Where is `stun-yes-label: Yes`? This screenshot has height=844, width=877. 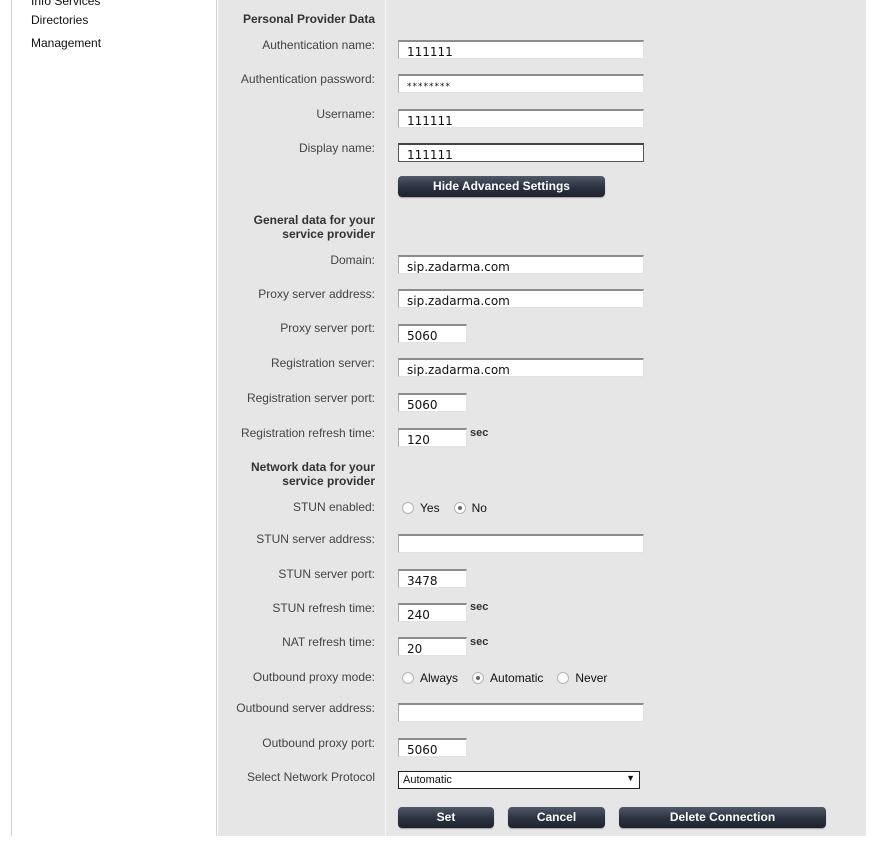
stun-yes-label: Yes is located at coordinates (430, 508).